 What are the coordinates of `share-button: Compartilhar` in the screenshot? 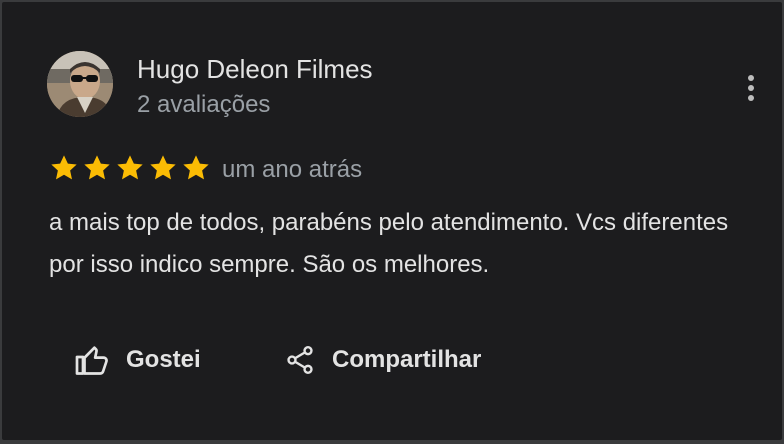 It's located at (382, 360).